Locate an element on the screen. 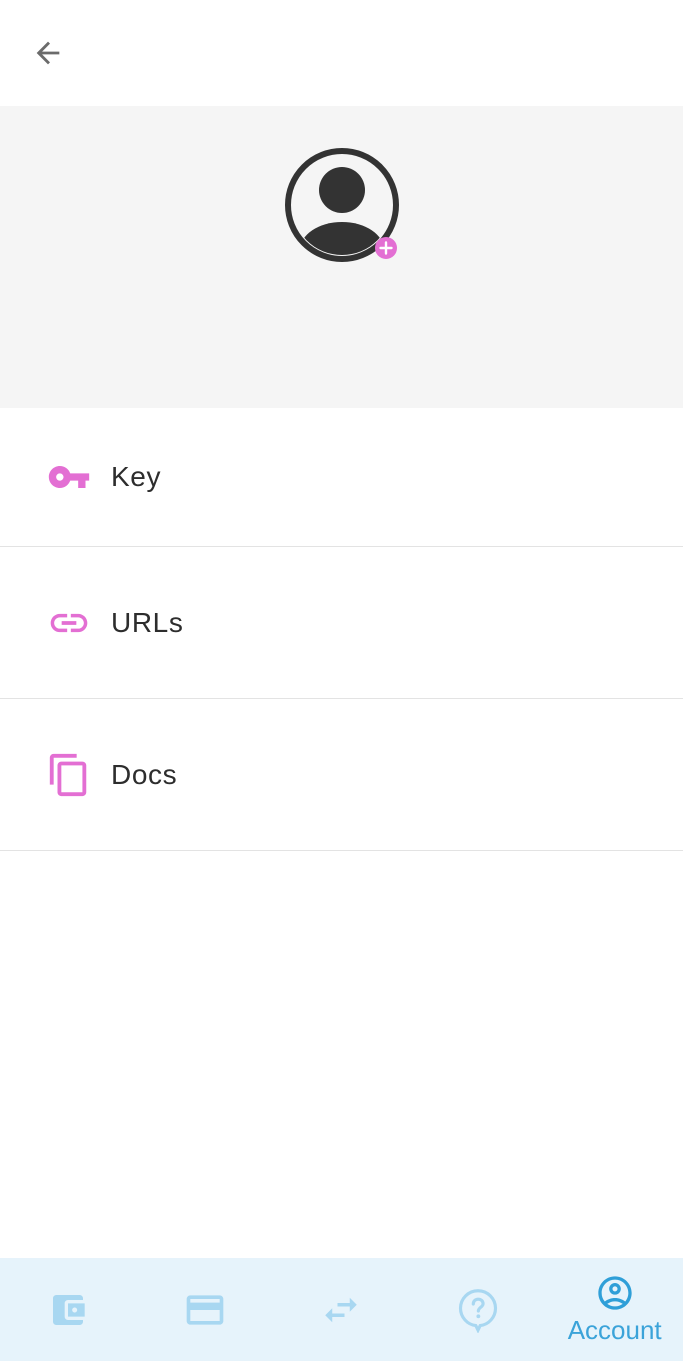 This screenshot has height=1361, width=683. help-bubble-icon is located at coordinates (478, 1310).